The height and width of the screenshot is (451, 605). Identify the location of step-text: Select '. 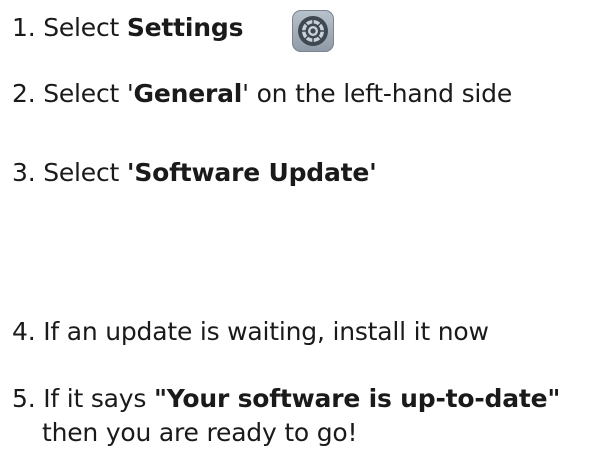
(88, 93).